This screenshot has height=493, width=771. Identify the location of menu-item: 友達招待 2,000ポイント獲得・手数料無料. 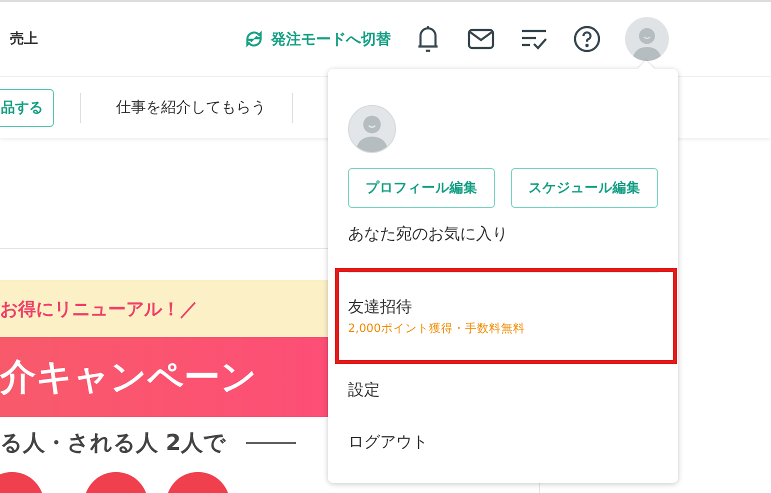
(503, 316).